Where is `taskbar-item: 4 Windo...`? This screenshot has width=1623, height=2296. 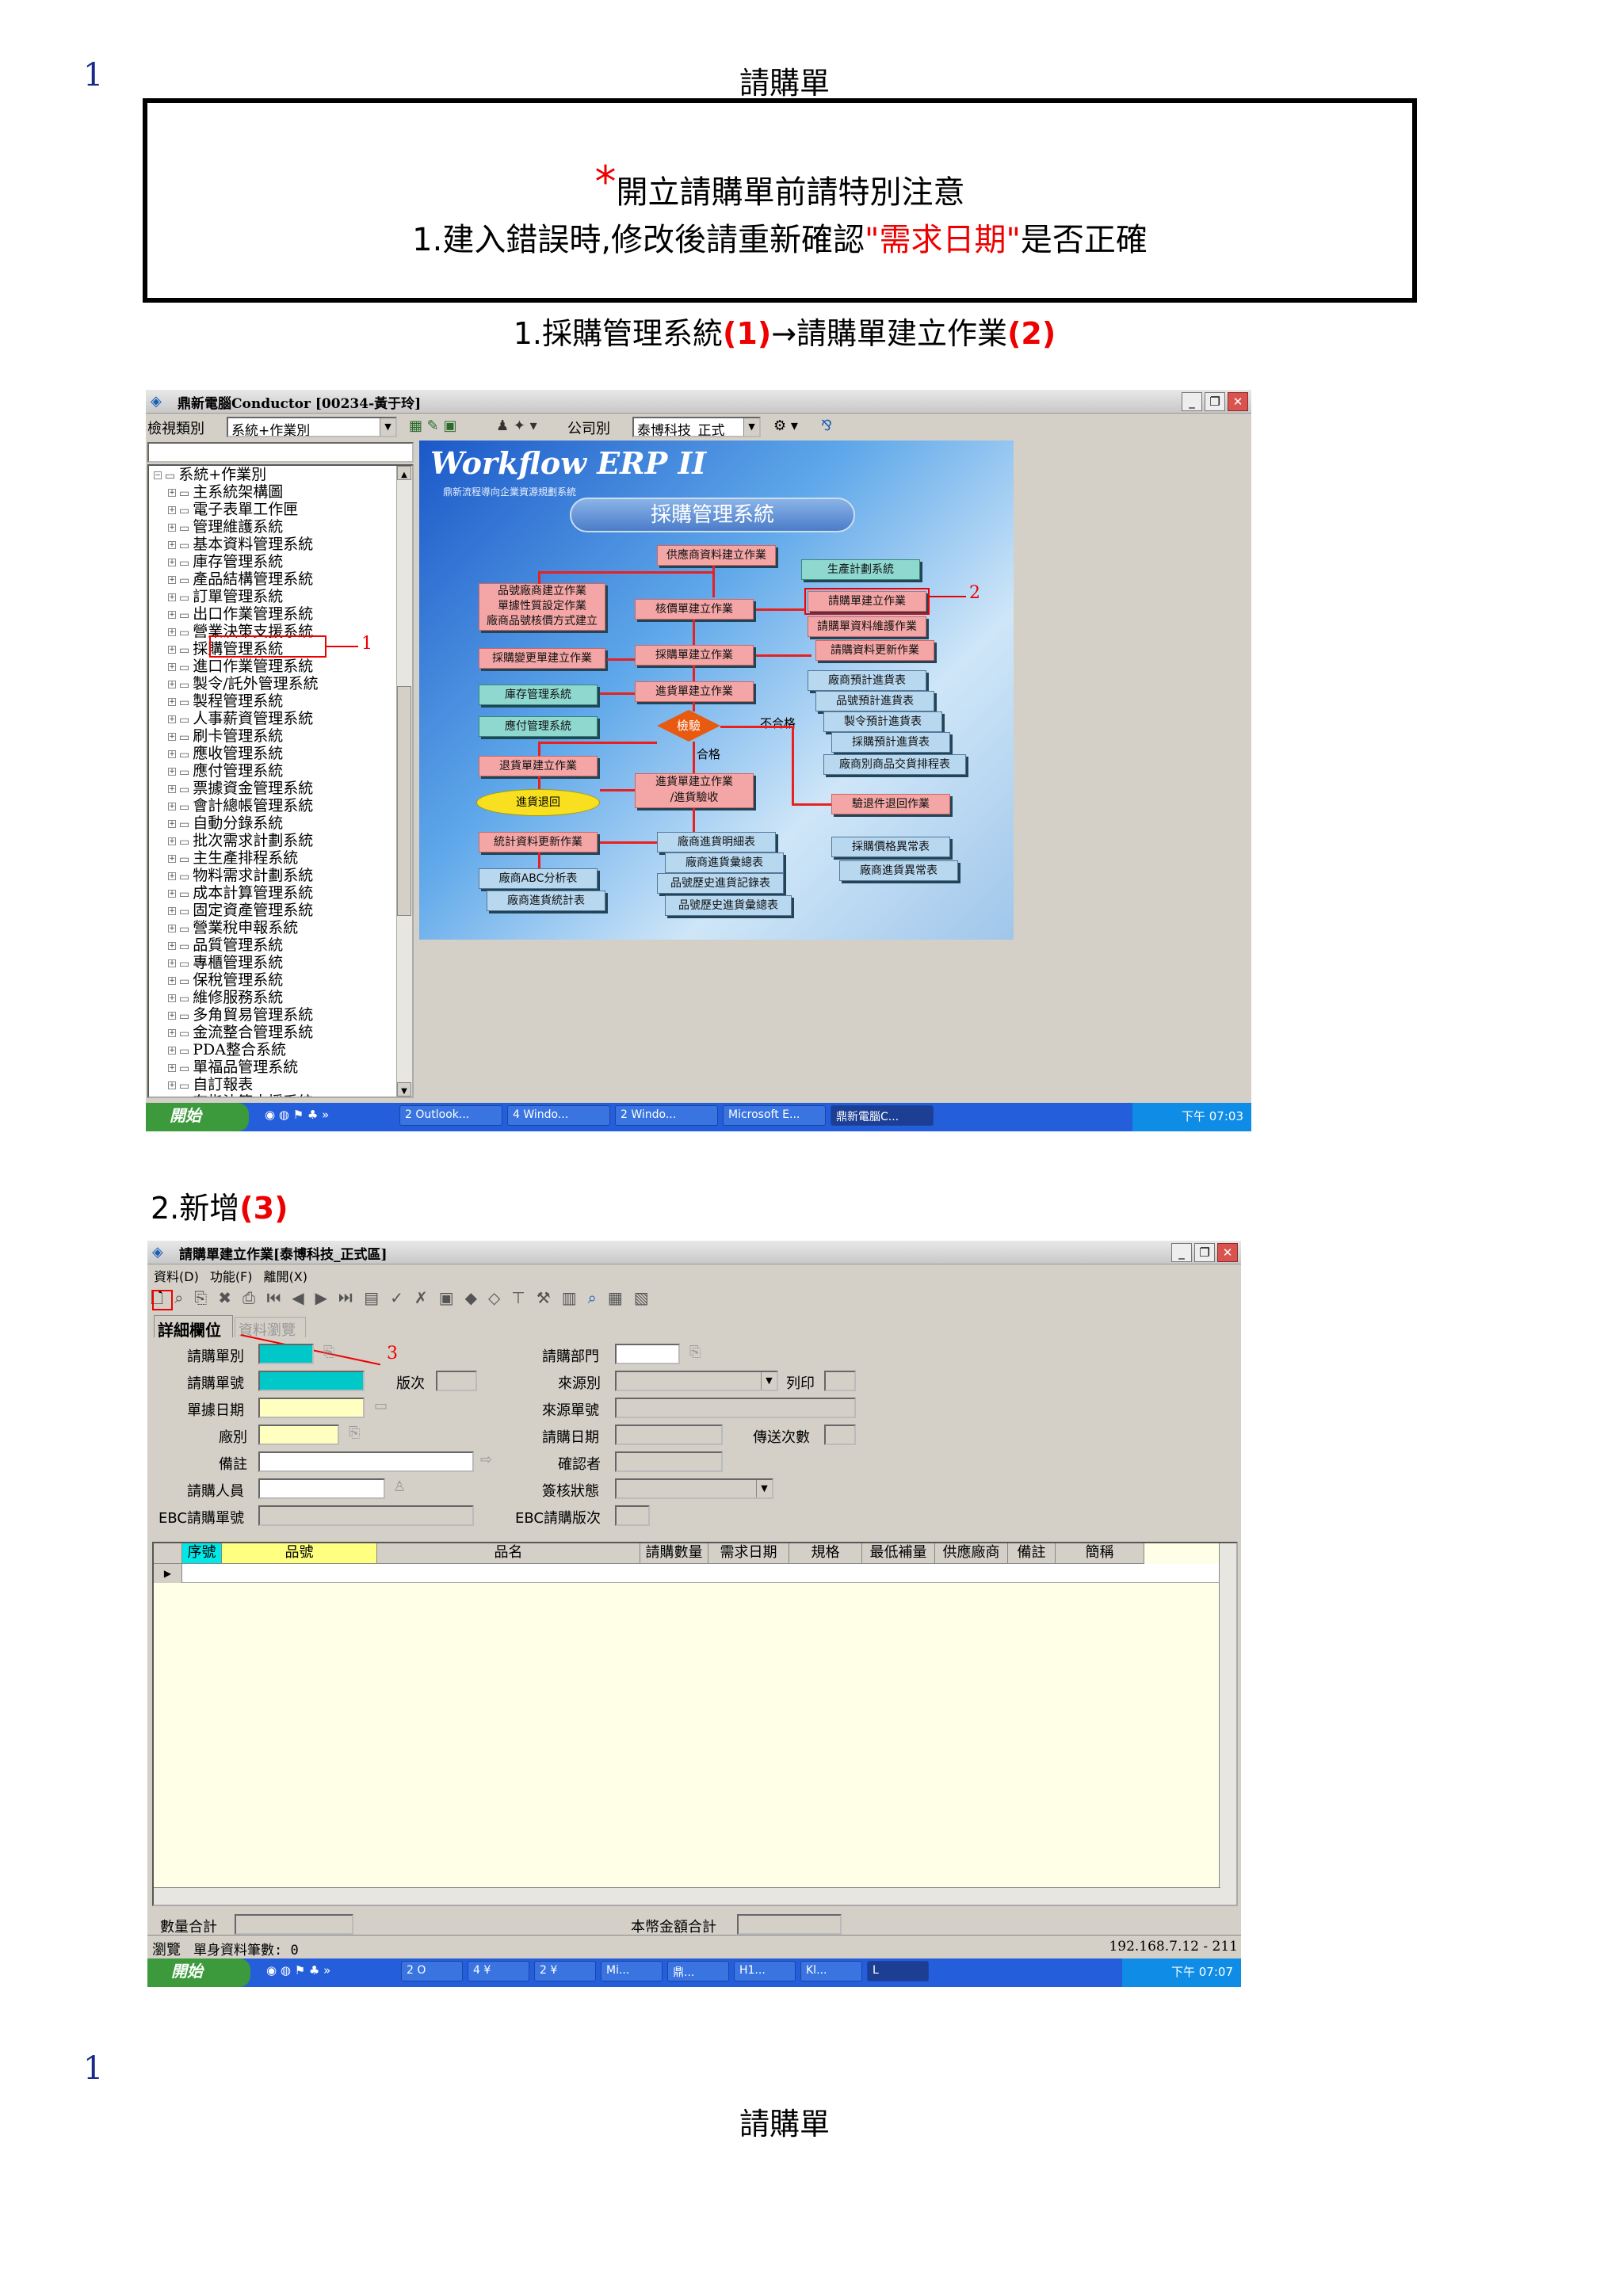 taskbar-item: 4 Windo... is located at coordinates (558, 1115).